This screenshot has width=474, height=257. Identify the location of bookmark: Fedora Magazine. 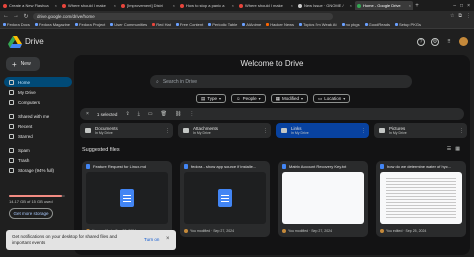
(52, 24).